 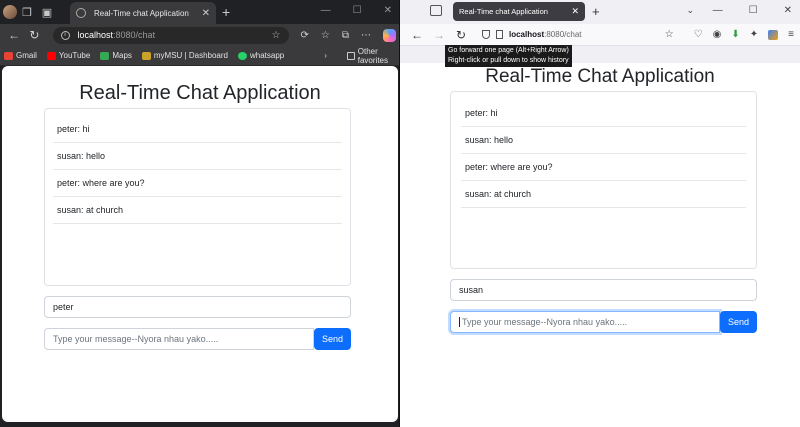 What do you see at coordinates (325, 35) in the screenshot?
I see `favorites-icon: ☆` at bounding box center [325, 35].